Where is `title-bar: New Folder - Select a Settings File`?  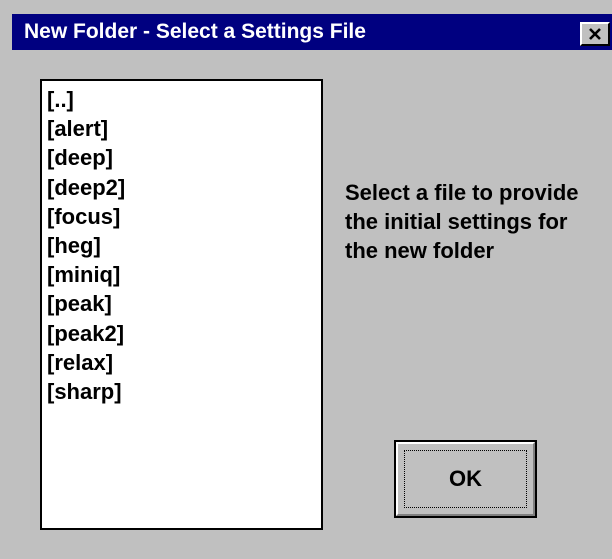
title-bar: New Folder - Select a Settings File is located at coordinates (312, 32).